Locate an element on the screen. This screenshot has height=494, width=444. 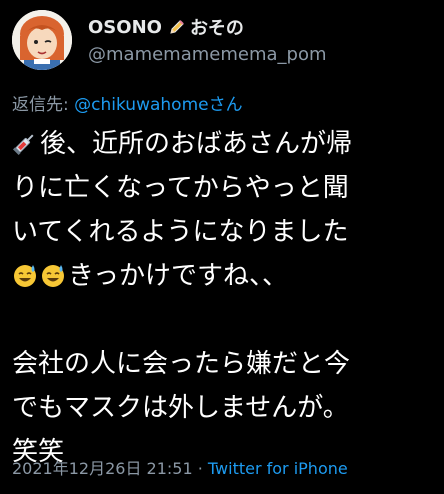
display-name: OSONO おその is located at coordinates (258, 27).